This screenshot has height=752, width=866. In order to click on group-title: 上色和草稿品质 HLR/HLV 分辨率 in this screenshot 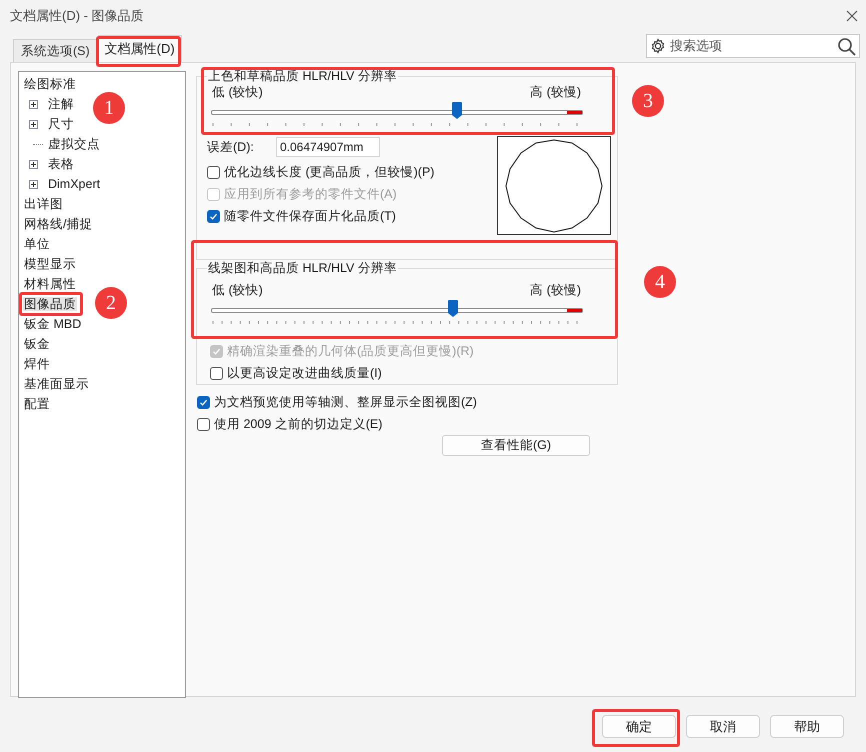, I will do `click(302, 76)`.